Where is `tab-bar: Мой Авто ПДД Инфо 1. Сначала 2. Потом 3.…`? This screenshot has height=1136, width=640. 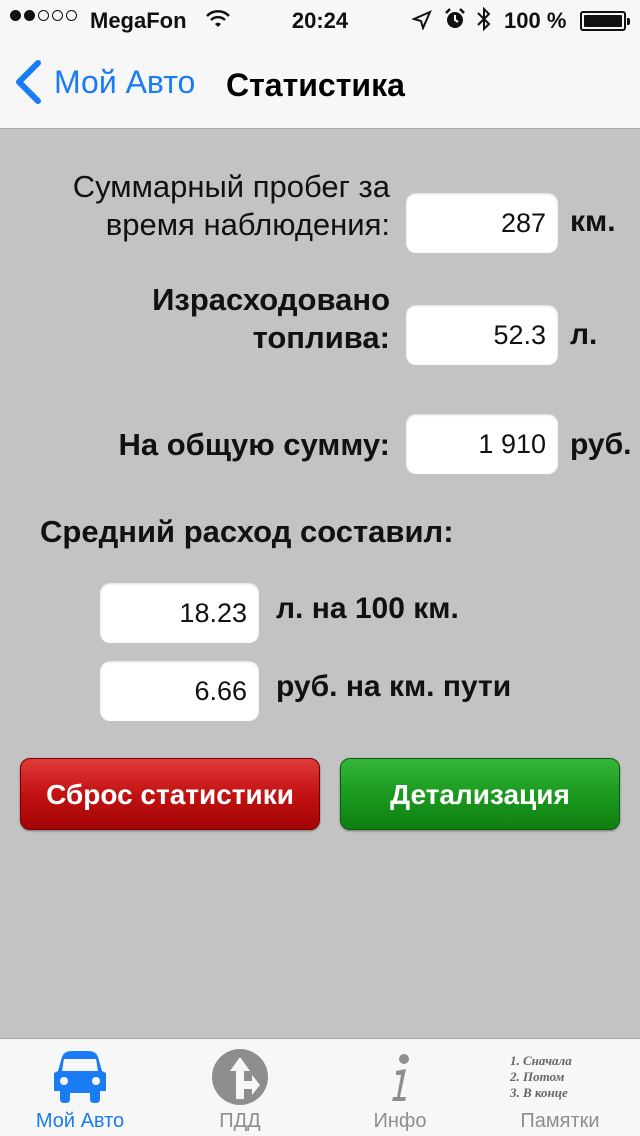 tab-bar: Мой Авто ПДД Инфо 1. Сначала 2. Потом 3.… is located at coordinates (320, 1087).